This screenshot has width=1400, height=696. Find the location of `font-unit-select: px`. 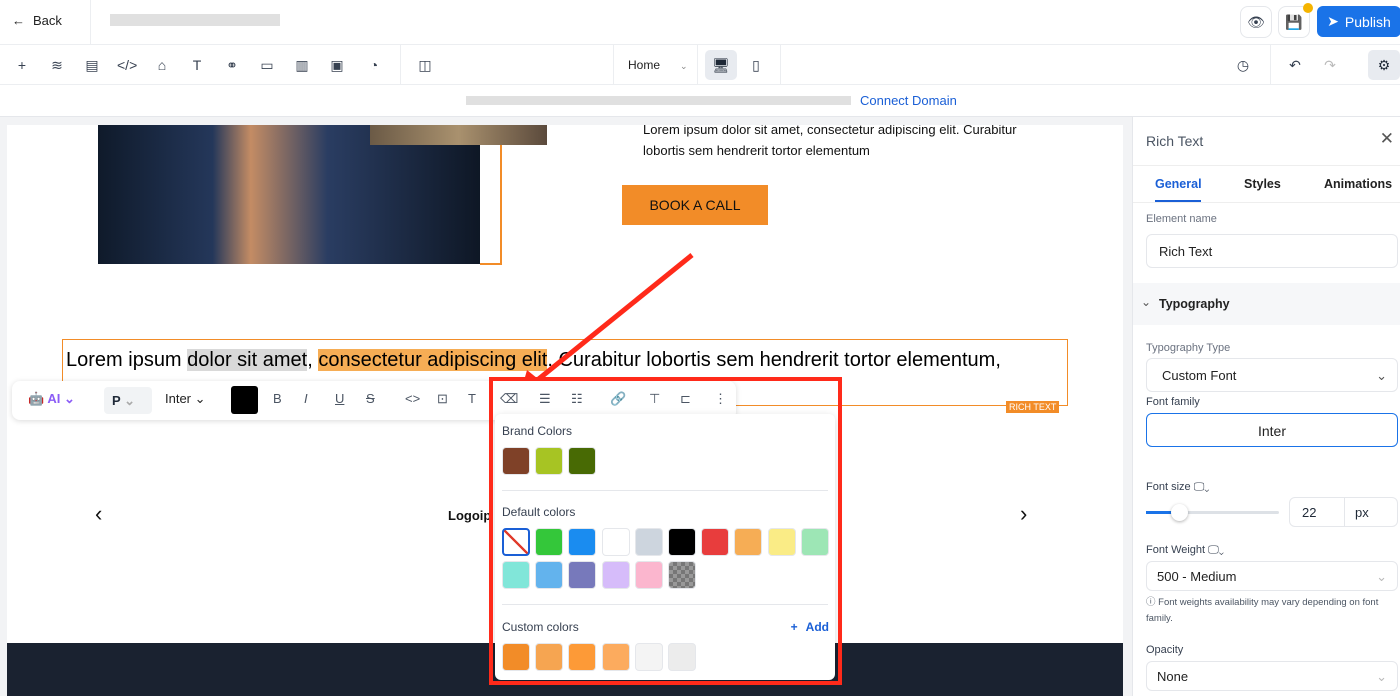

font-unit-select: px is located at coordinates (1371, 512).